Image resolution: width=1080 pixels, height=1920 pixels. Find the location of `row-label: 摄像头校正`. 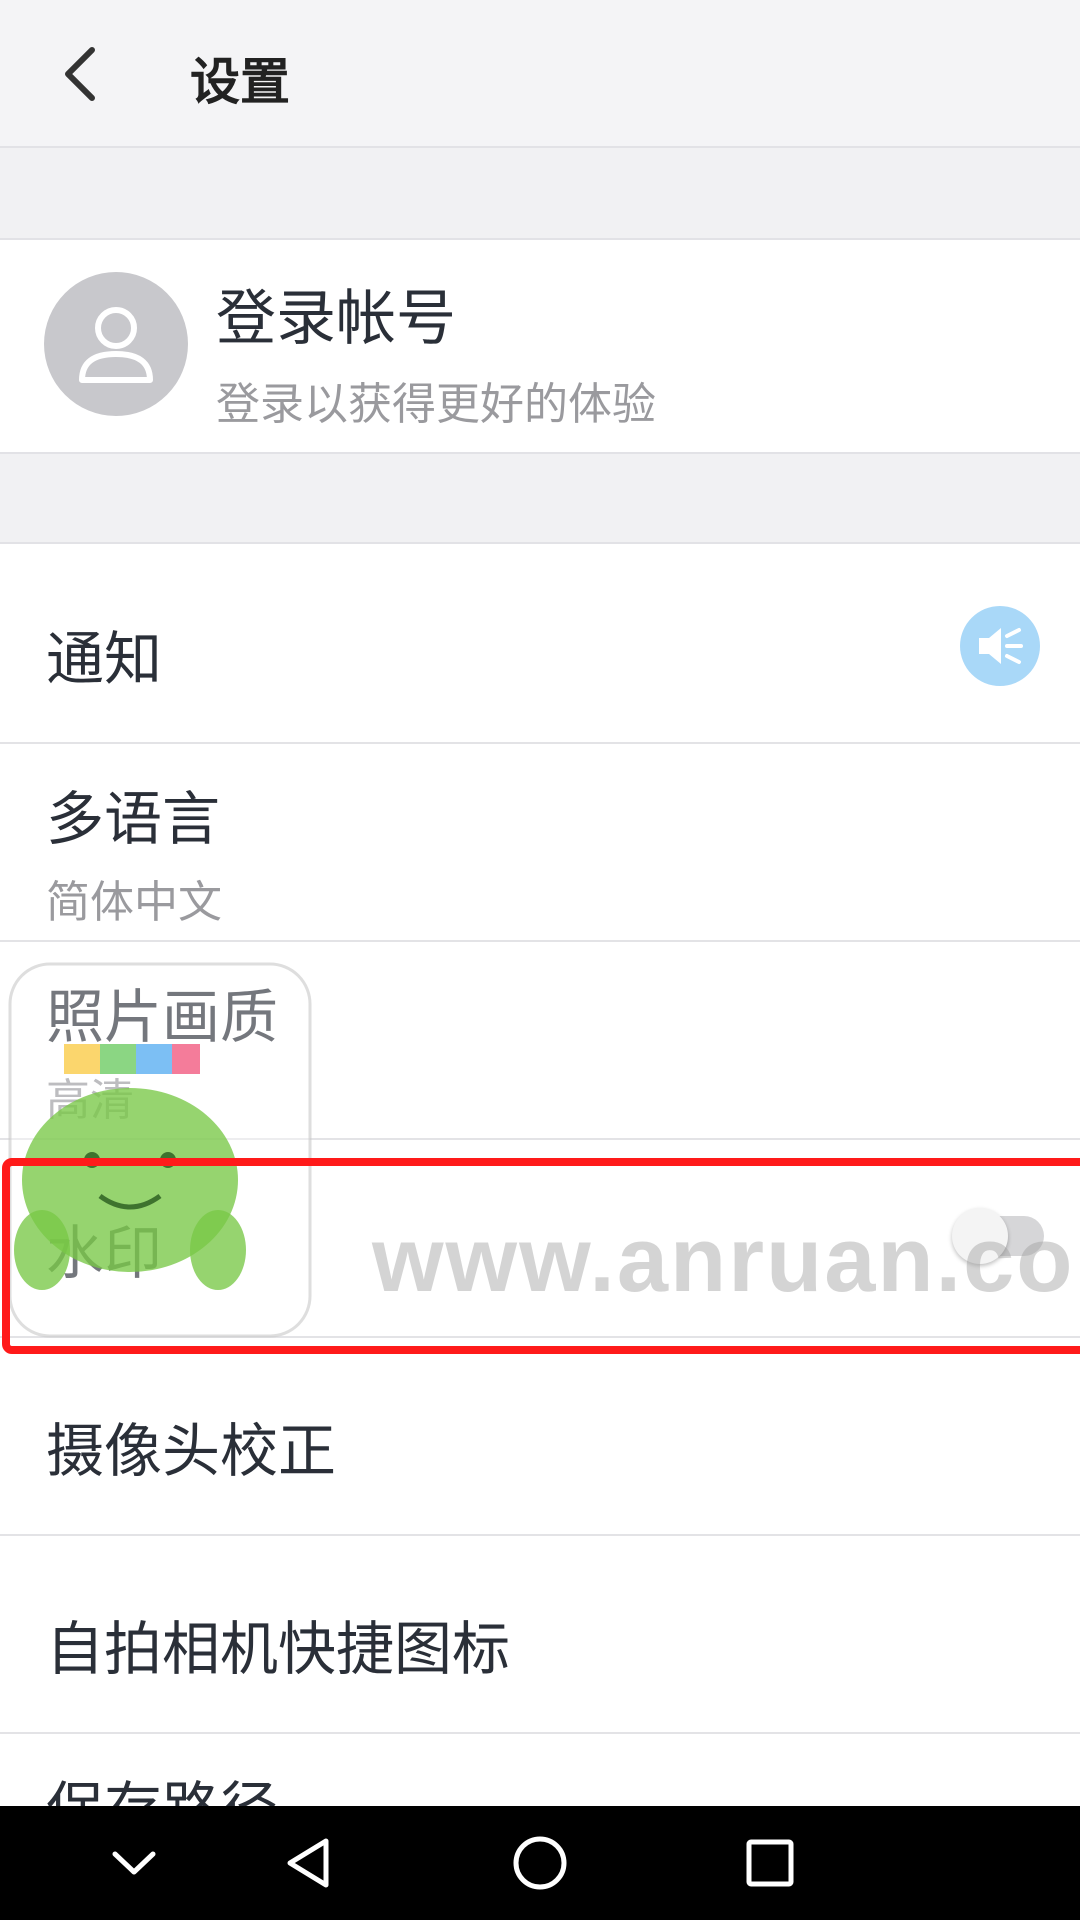

row-label: 摄像头校正 is located at coordinates (191, 1451).